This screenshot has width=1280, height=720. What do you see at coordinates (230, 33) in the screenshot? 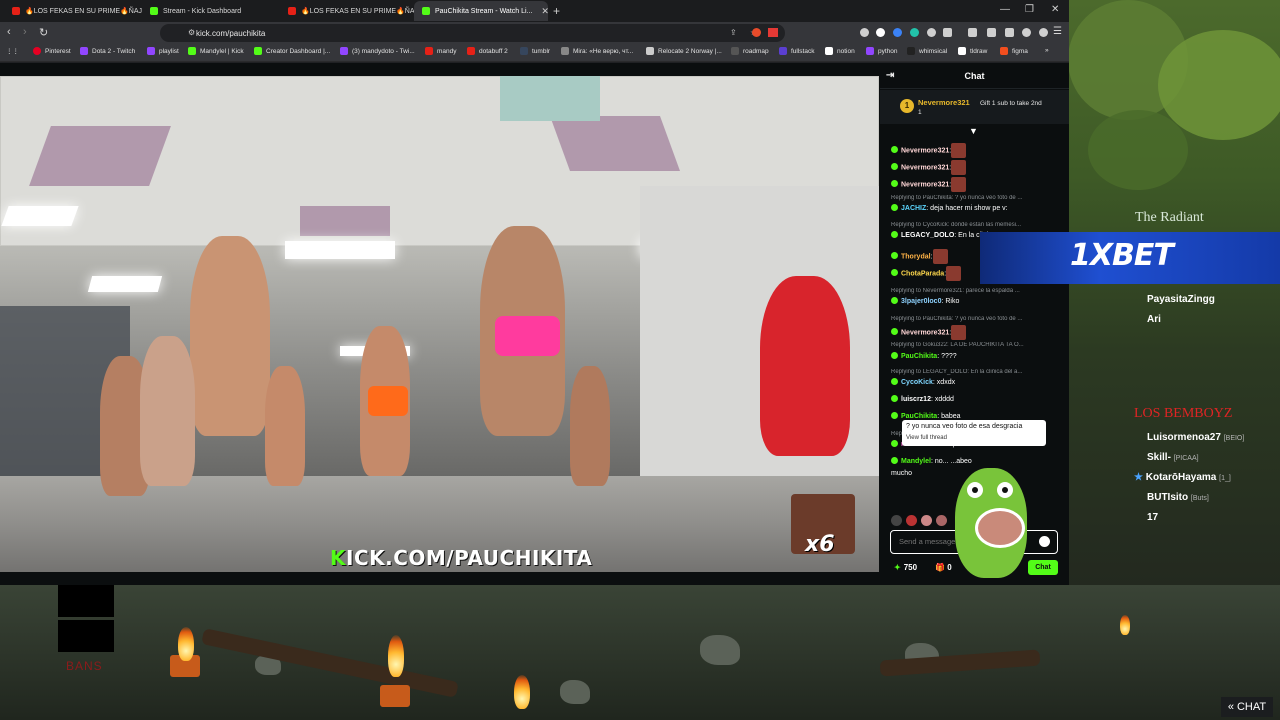
I see `url-text: kick.com/pauchikita` at bounding box center [230, 33].